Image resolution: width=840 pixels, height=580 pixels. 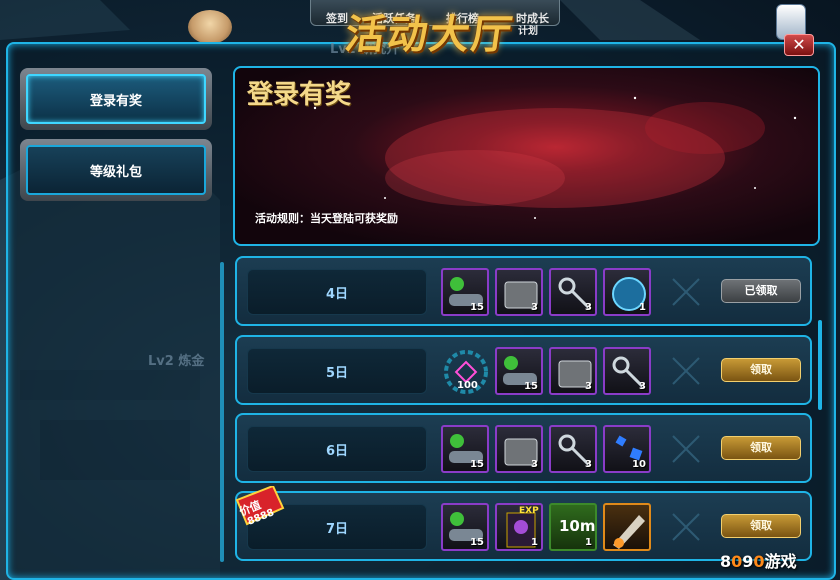 What do you see at coordinates (299, 95) in the screenshot?
I see `banner-title: 登录有奖` at bounding box center [299, 95].